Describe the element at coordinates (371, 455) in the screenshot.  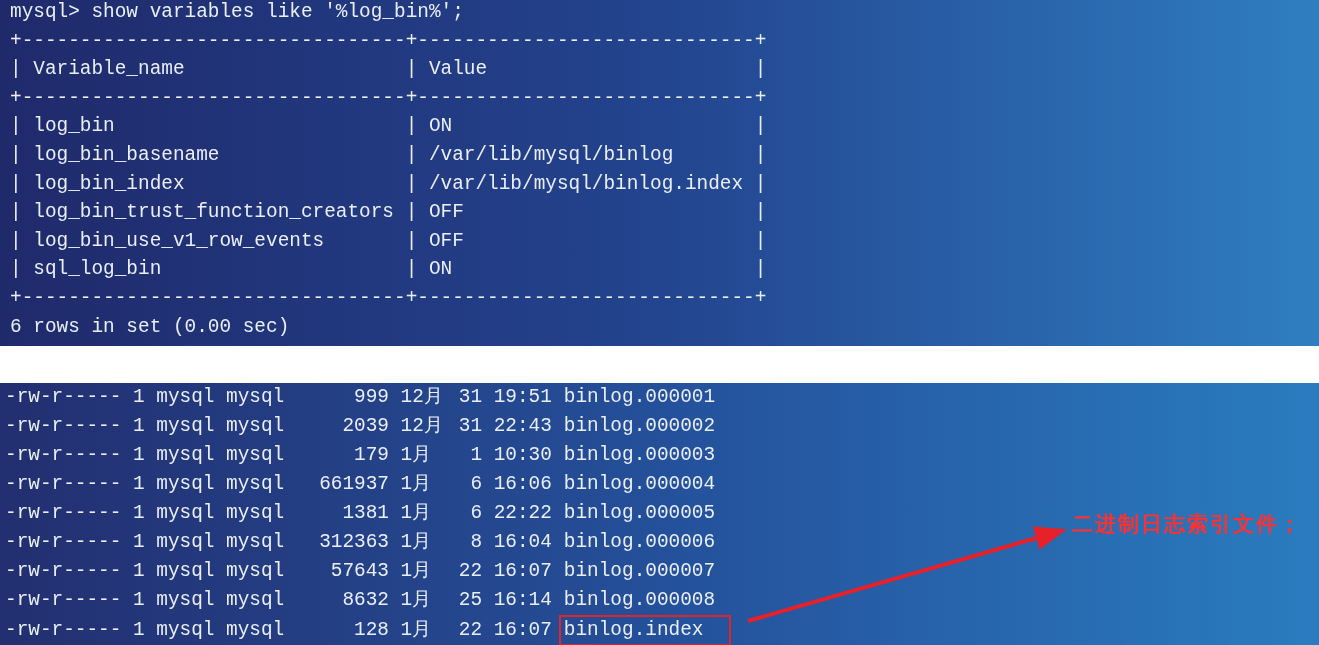
I see `file-size: 179` at that location.